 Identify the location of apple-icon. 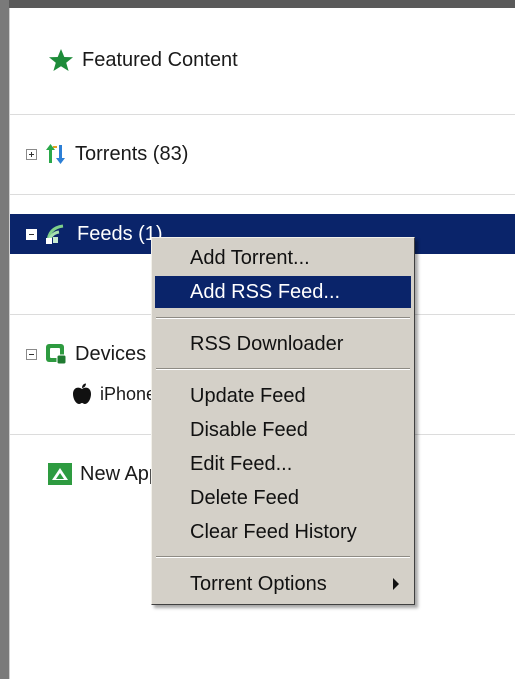
(82, 394).